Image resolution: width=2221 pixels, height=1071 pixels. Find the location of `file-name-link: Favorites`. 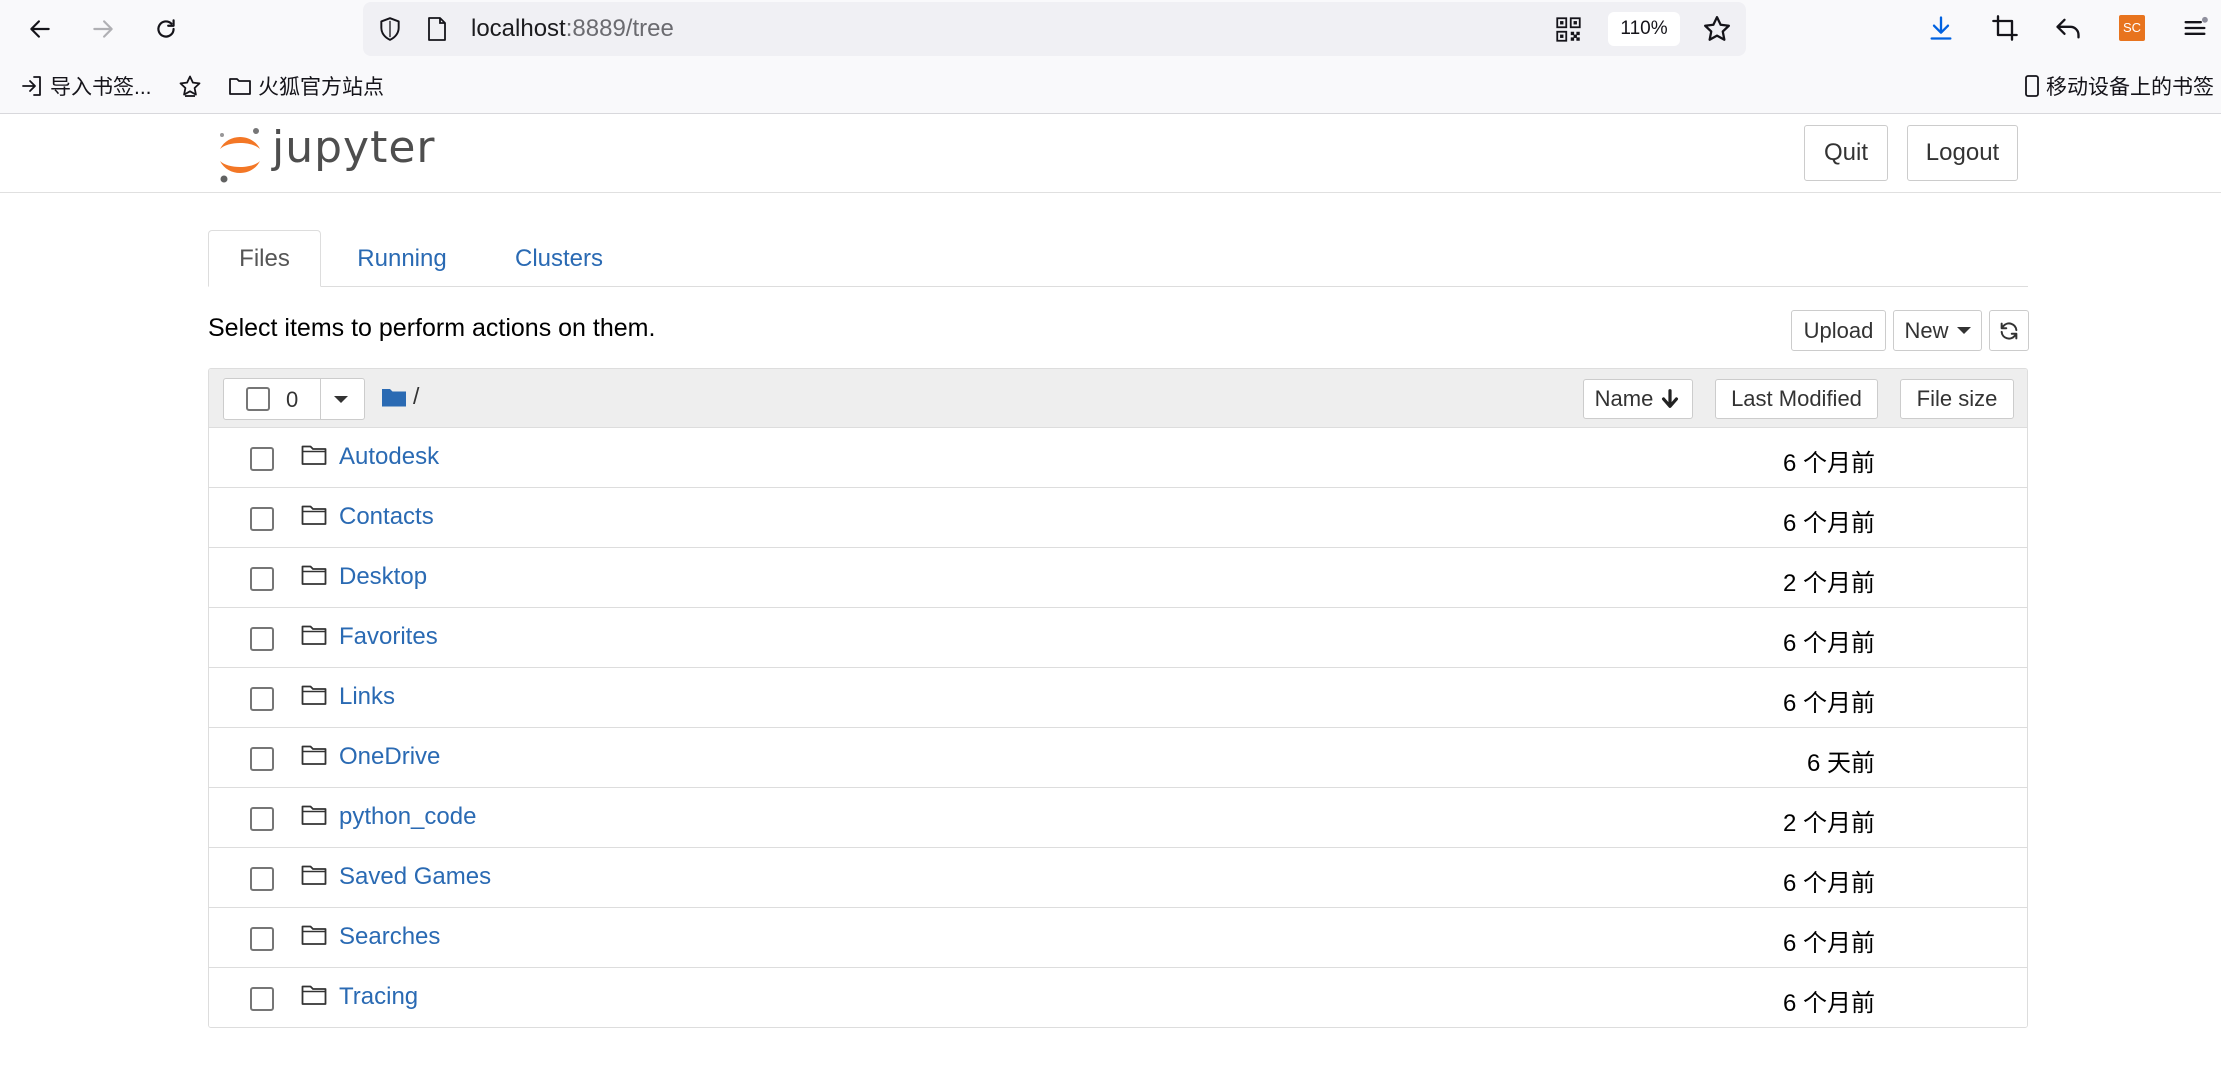

file-name-link: Favorites is located at coordinates (388, 637).